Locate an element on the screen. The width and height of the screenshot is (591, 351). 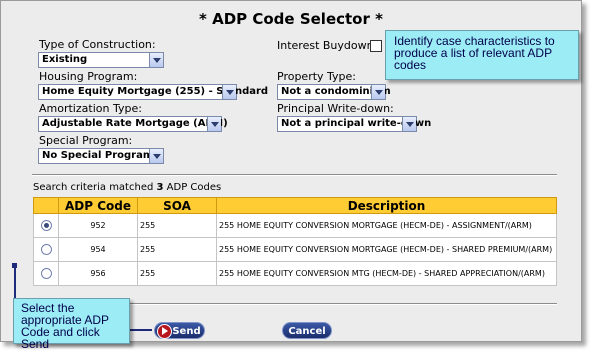
special-program-value: No Special Program is located at coordinates (98, 155).